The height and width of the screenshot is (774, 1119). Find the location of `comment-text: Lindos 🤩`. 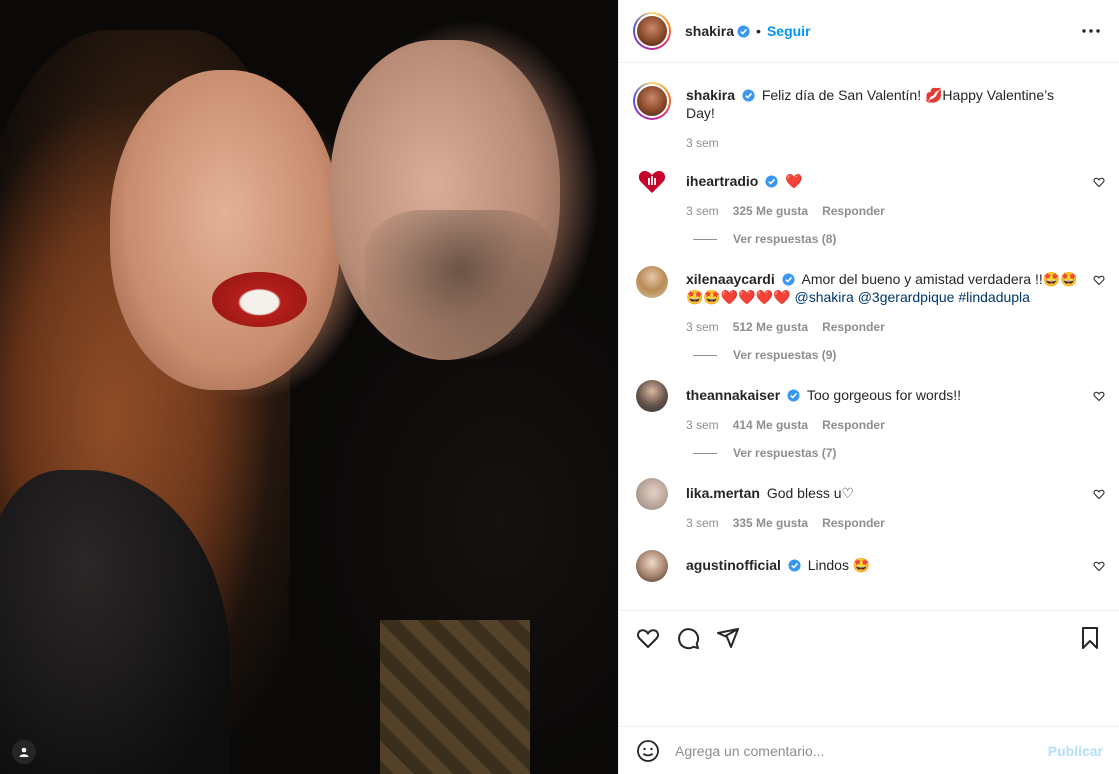

comment-text: Lindos 🤩 is located at coordinates (839, 565).